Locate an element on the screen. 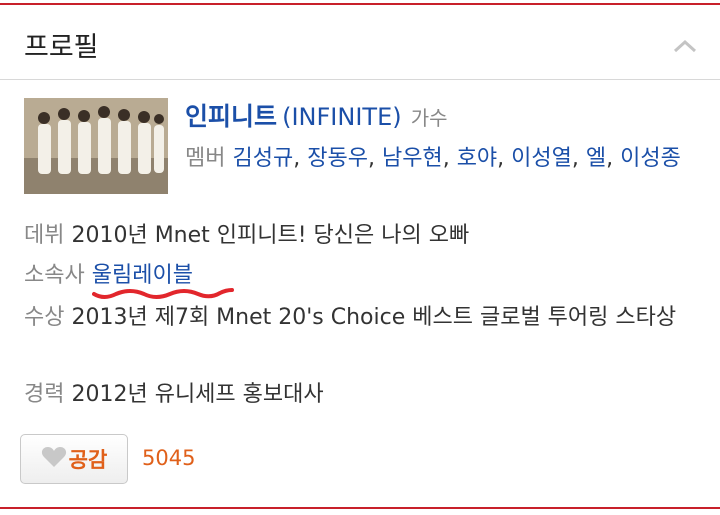 This screenshot has height=515, width=720. chevron-up-icon is located at coordinates (685, 47).